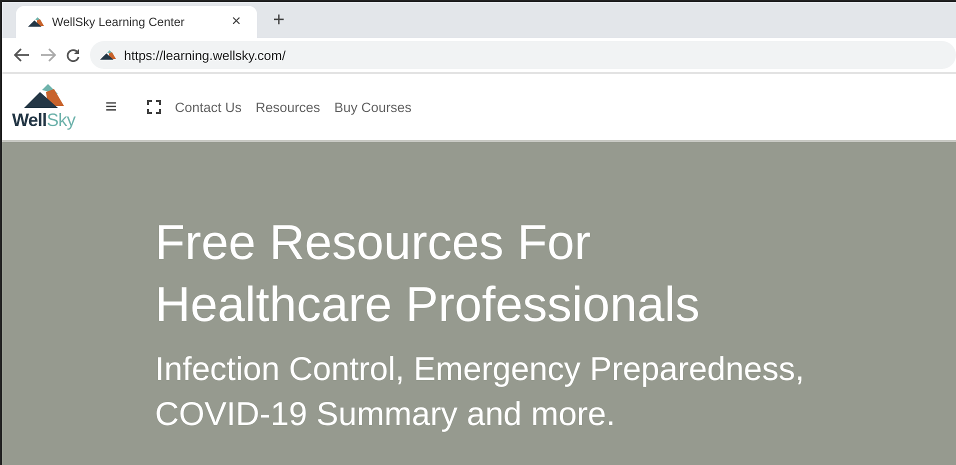  What do you see at coordinates (279, 20) in the screenshot?
I see `new-tab-button: +` at bounding box center [279, 20].